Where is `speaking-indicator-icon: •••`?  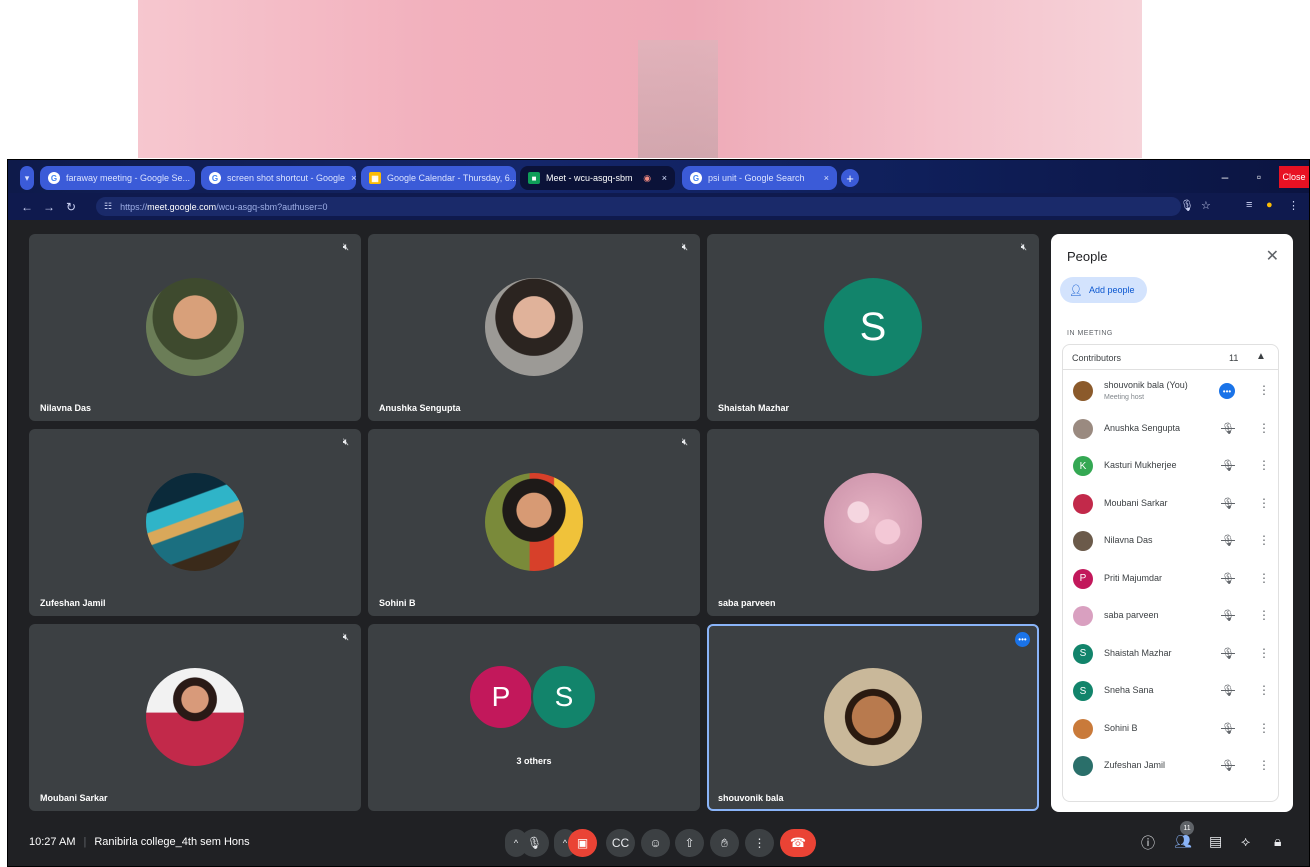 speaking-indicator-icon: ••• is located at coordinates (1227, 391).